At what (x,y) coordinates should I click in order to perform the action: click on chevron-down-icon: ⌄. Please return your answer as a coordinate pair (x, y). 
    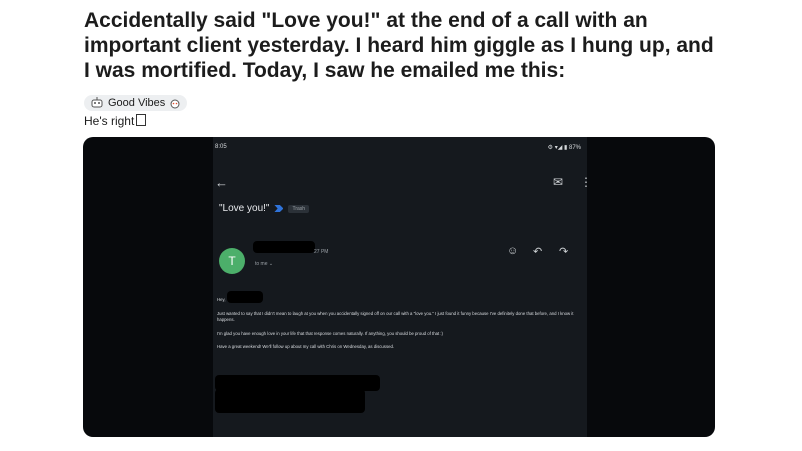
    Looking at the image, I should click on (271, 264).